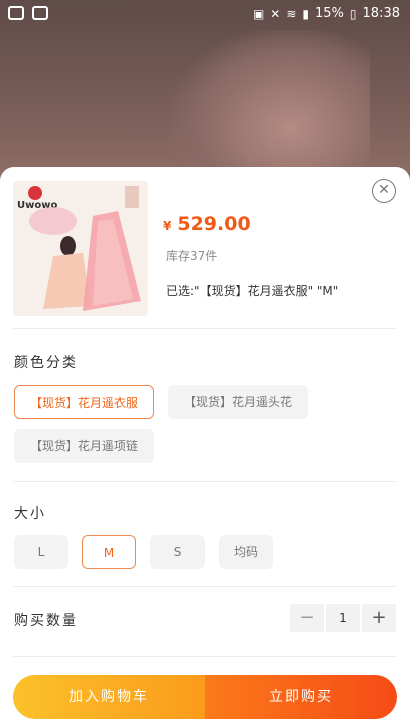 This screenshot has height=728, width=410. Describe the element at coordinates (384, 191) in the screenshot. I see `close-icon: ✕` at that location.